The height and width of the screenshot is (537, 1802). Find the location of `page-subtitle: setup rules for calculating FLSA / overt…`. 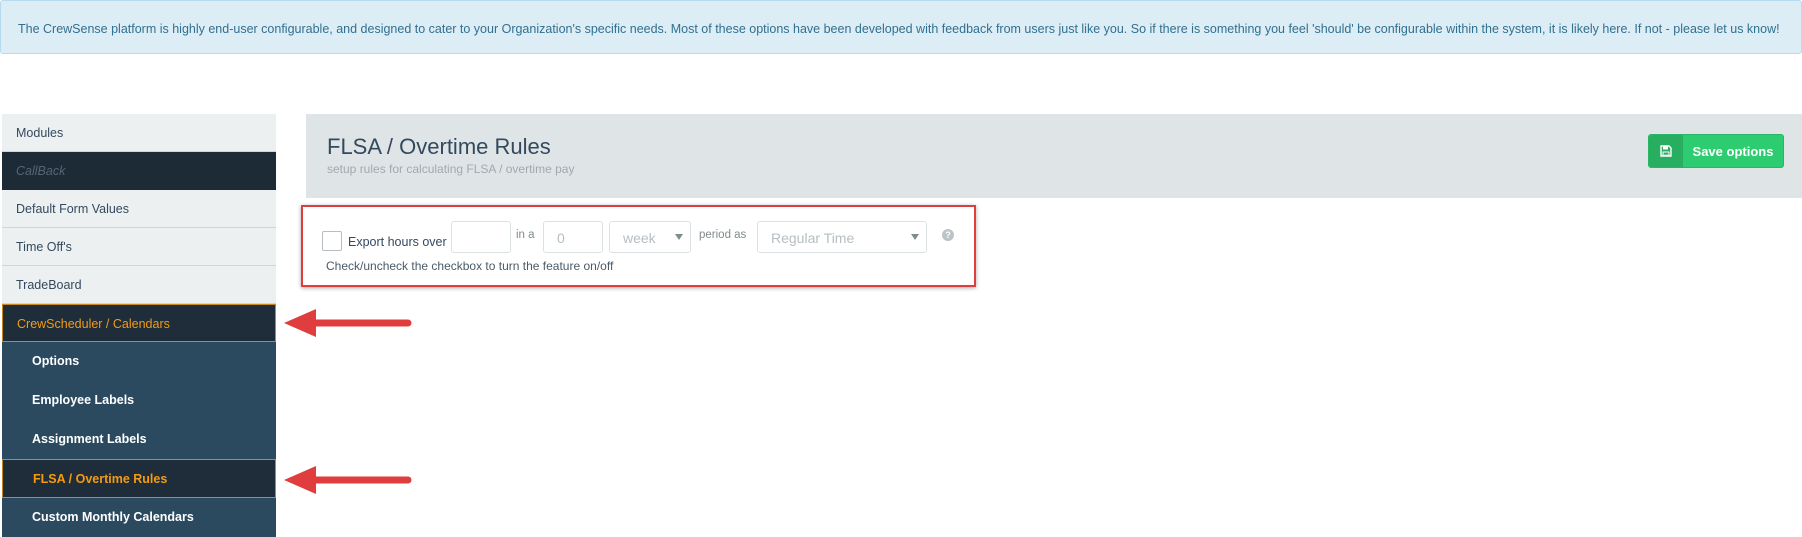

page-subtitle: setup rules for calculating FLSA / overt… is located at coordinates (451, 169).